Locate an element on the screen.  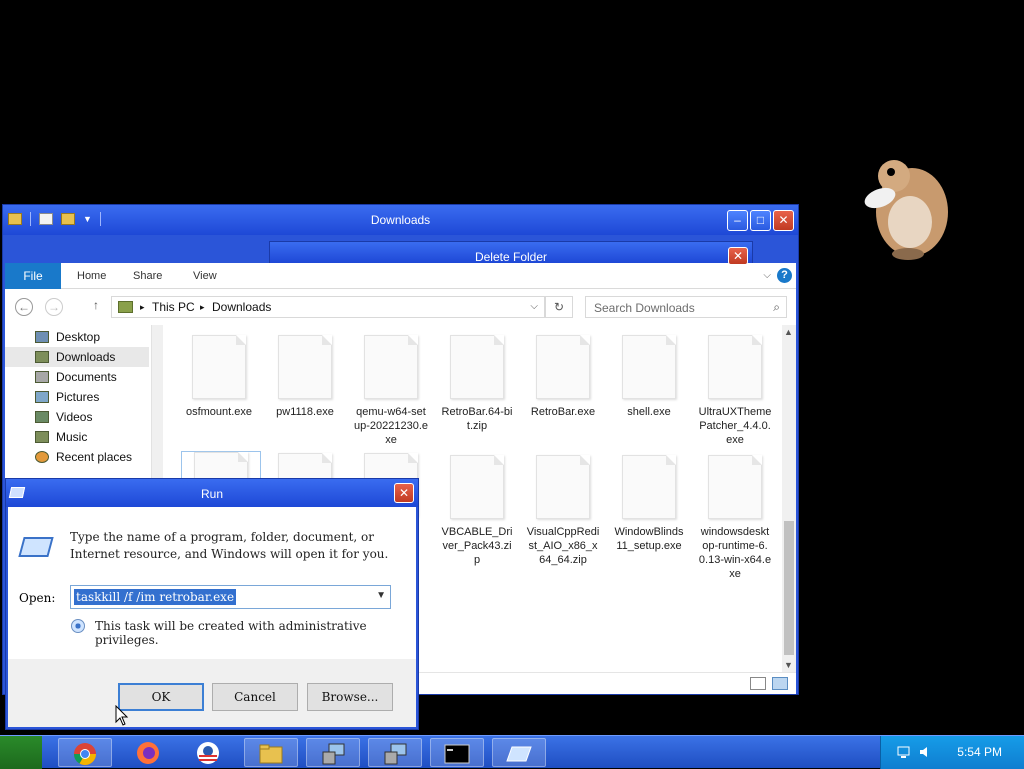
nav-item-recent-places: Recent places is located at coordinates (77, 457).